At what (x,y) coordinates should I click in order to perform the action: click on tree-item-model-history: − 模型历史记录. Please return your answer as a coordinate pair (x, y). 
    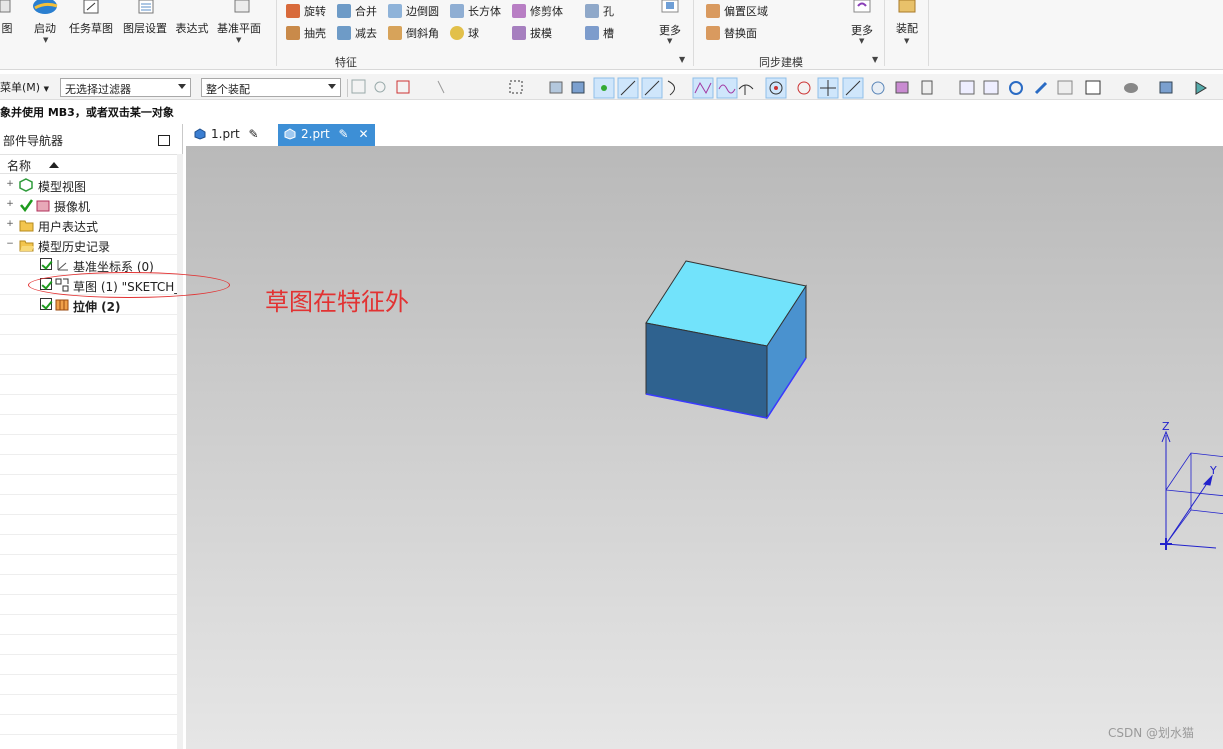
    Looking at the image, I should click on (88, 245).